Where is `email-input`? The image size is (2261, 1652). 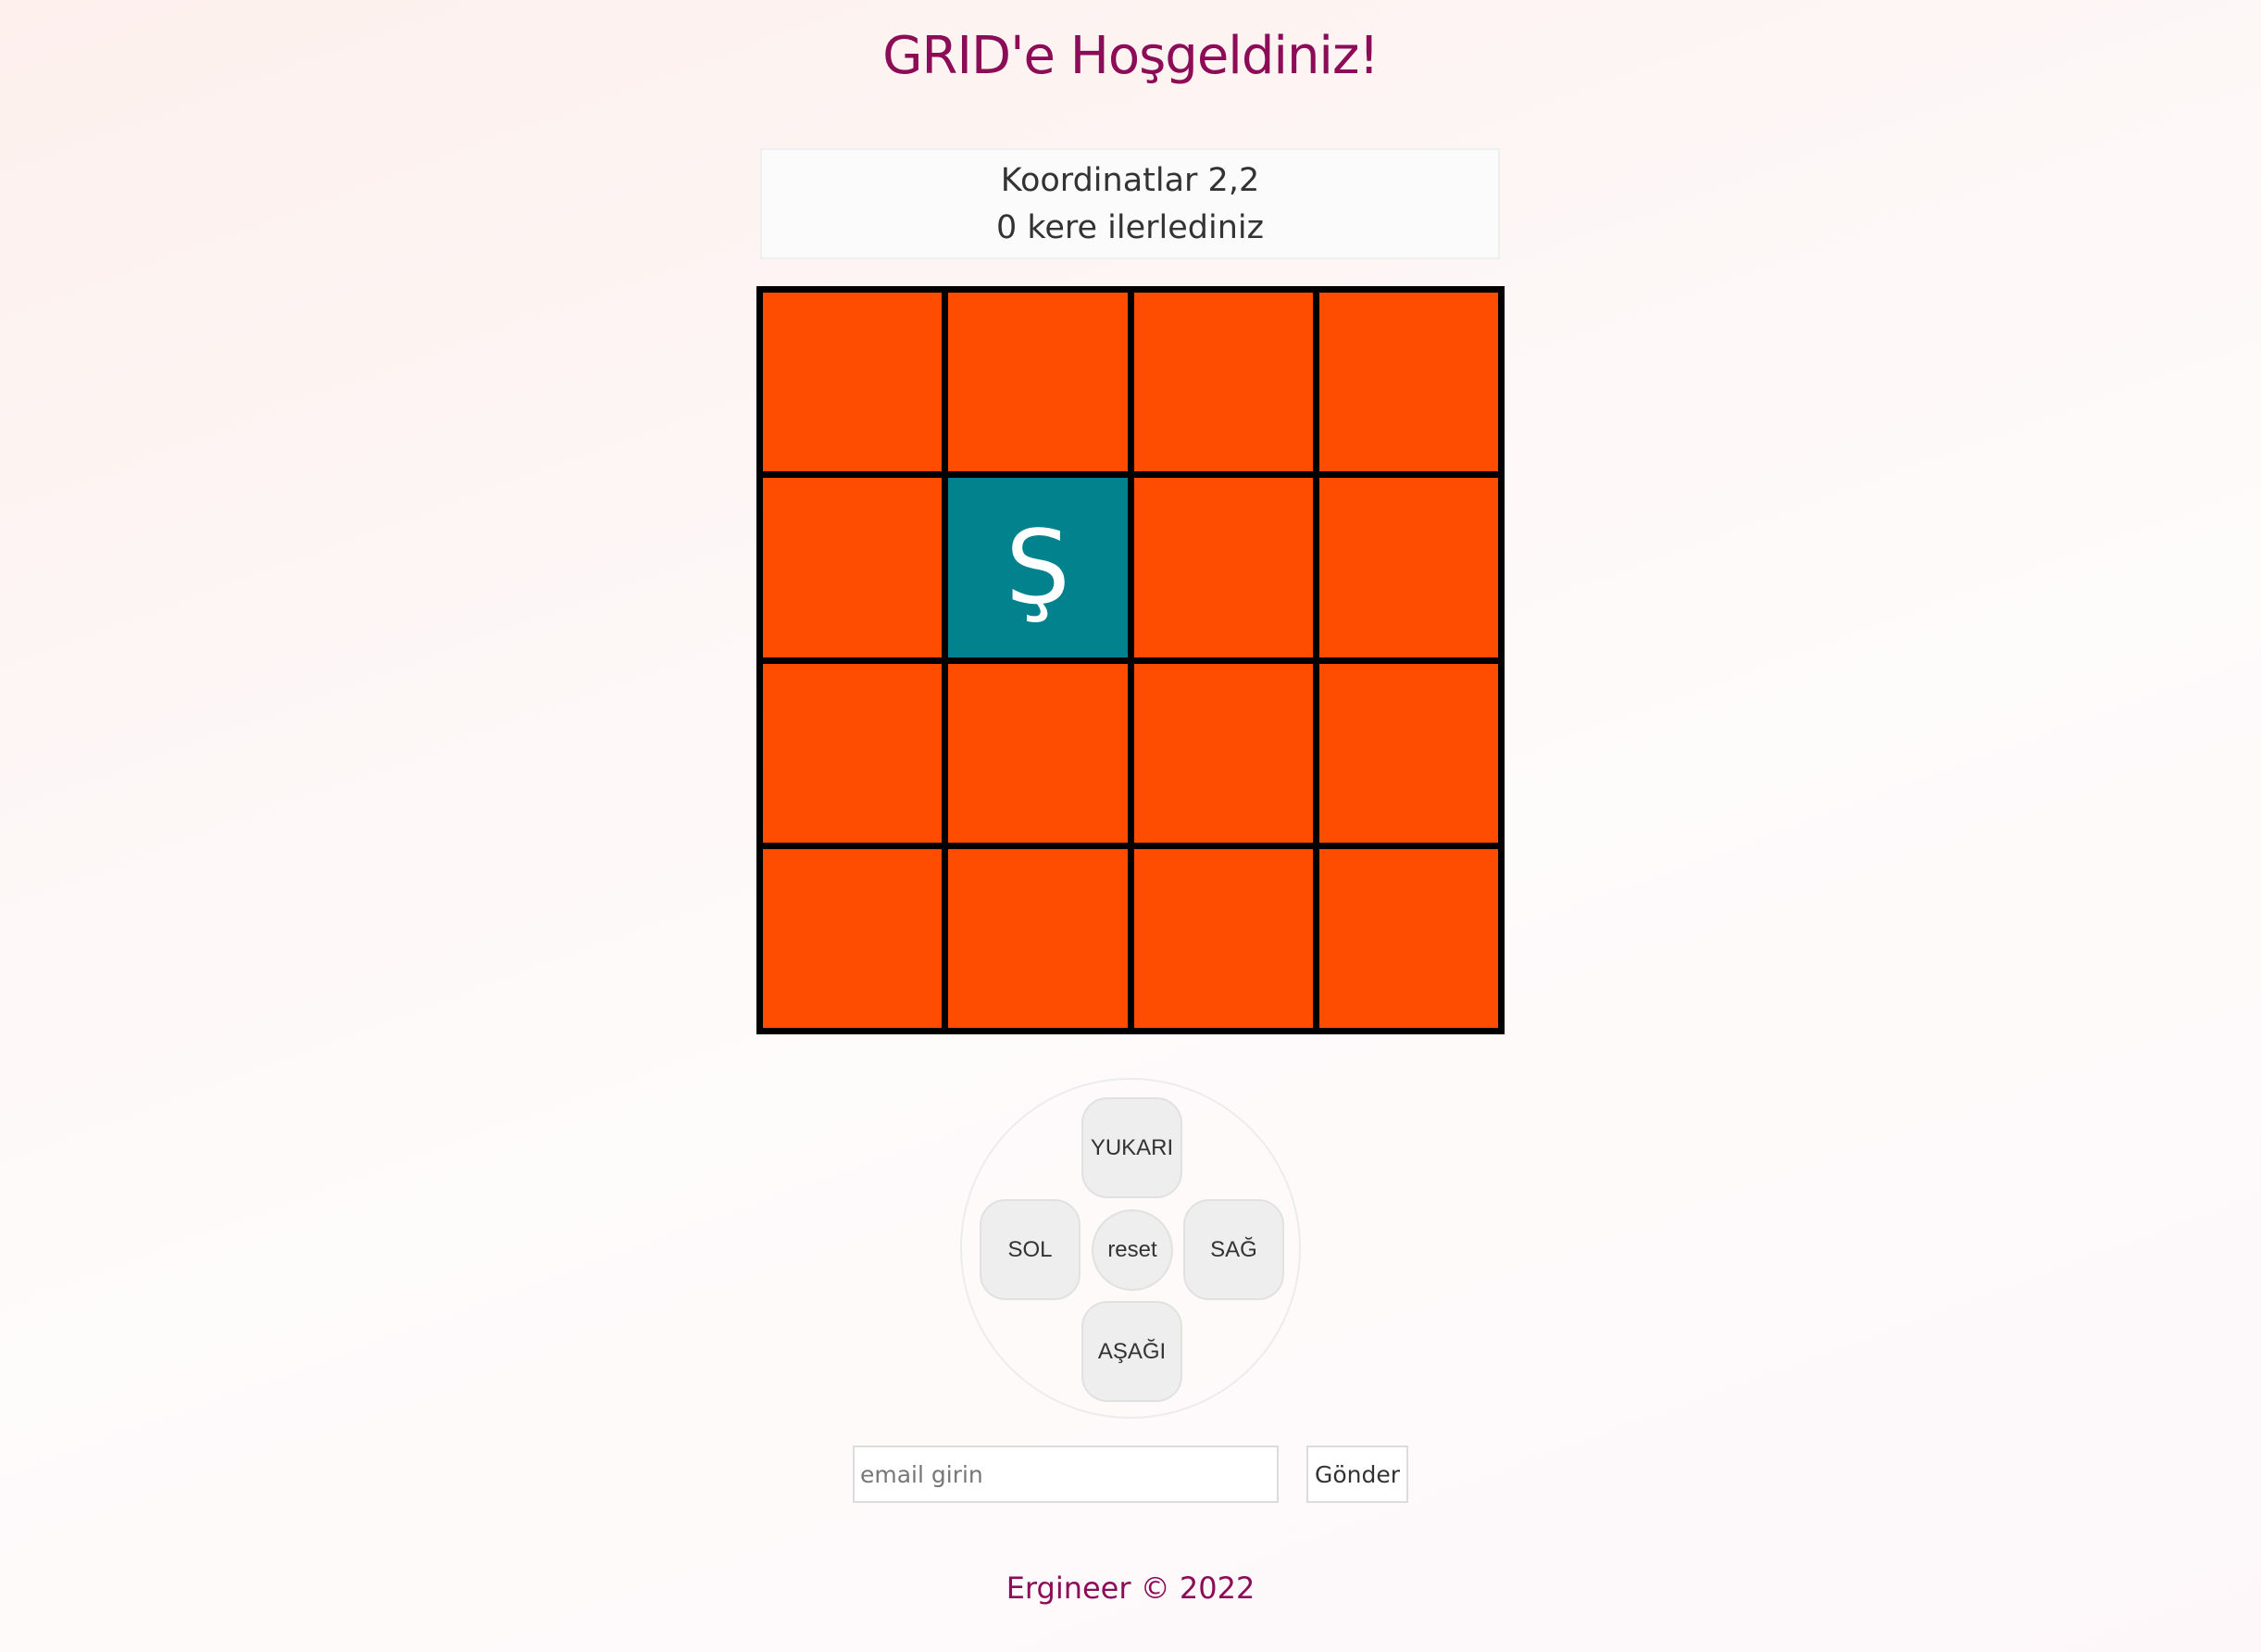
email-input is located at coordinates (1066, 1474).